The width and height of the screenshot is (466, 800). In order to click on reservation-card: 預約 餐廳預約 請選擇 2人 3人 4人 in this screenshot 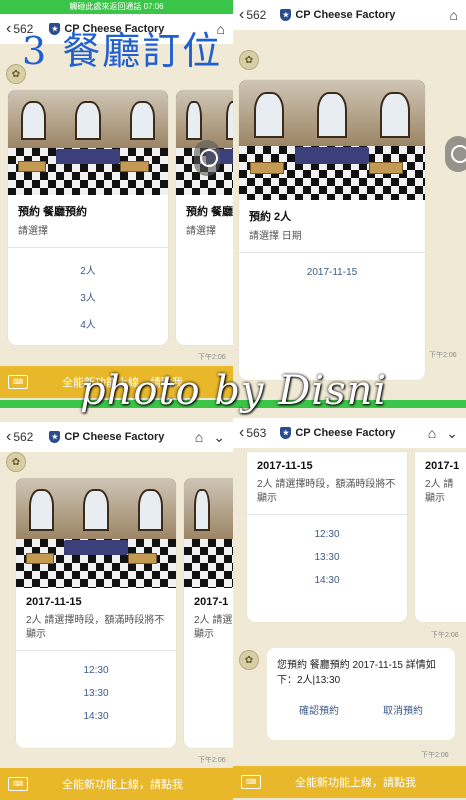, I will do `click(88, 217)`.